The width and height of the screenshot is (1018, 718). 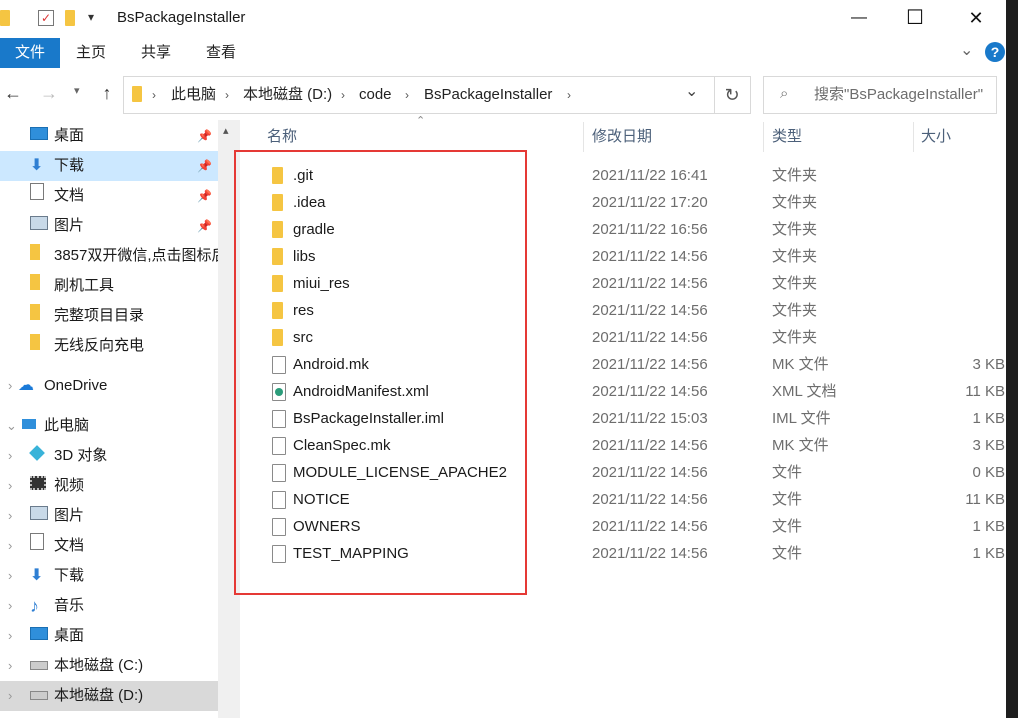 I want to click on breadcrumb-code: code, so click(x=375, y=95).